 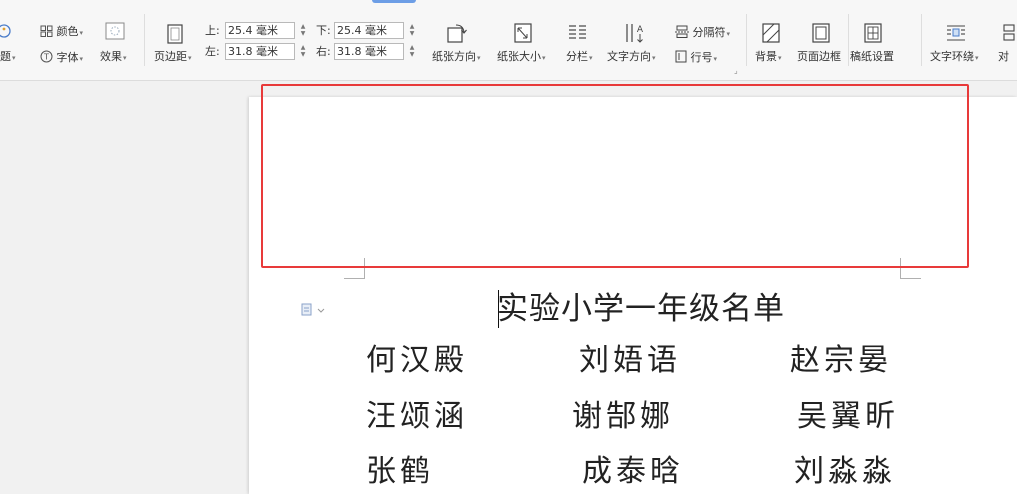 What do you see at coordinates (845, 472) in the screenshot?
I see `student-name: 刘淼淼` at bounding box center [845, 472].